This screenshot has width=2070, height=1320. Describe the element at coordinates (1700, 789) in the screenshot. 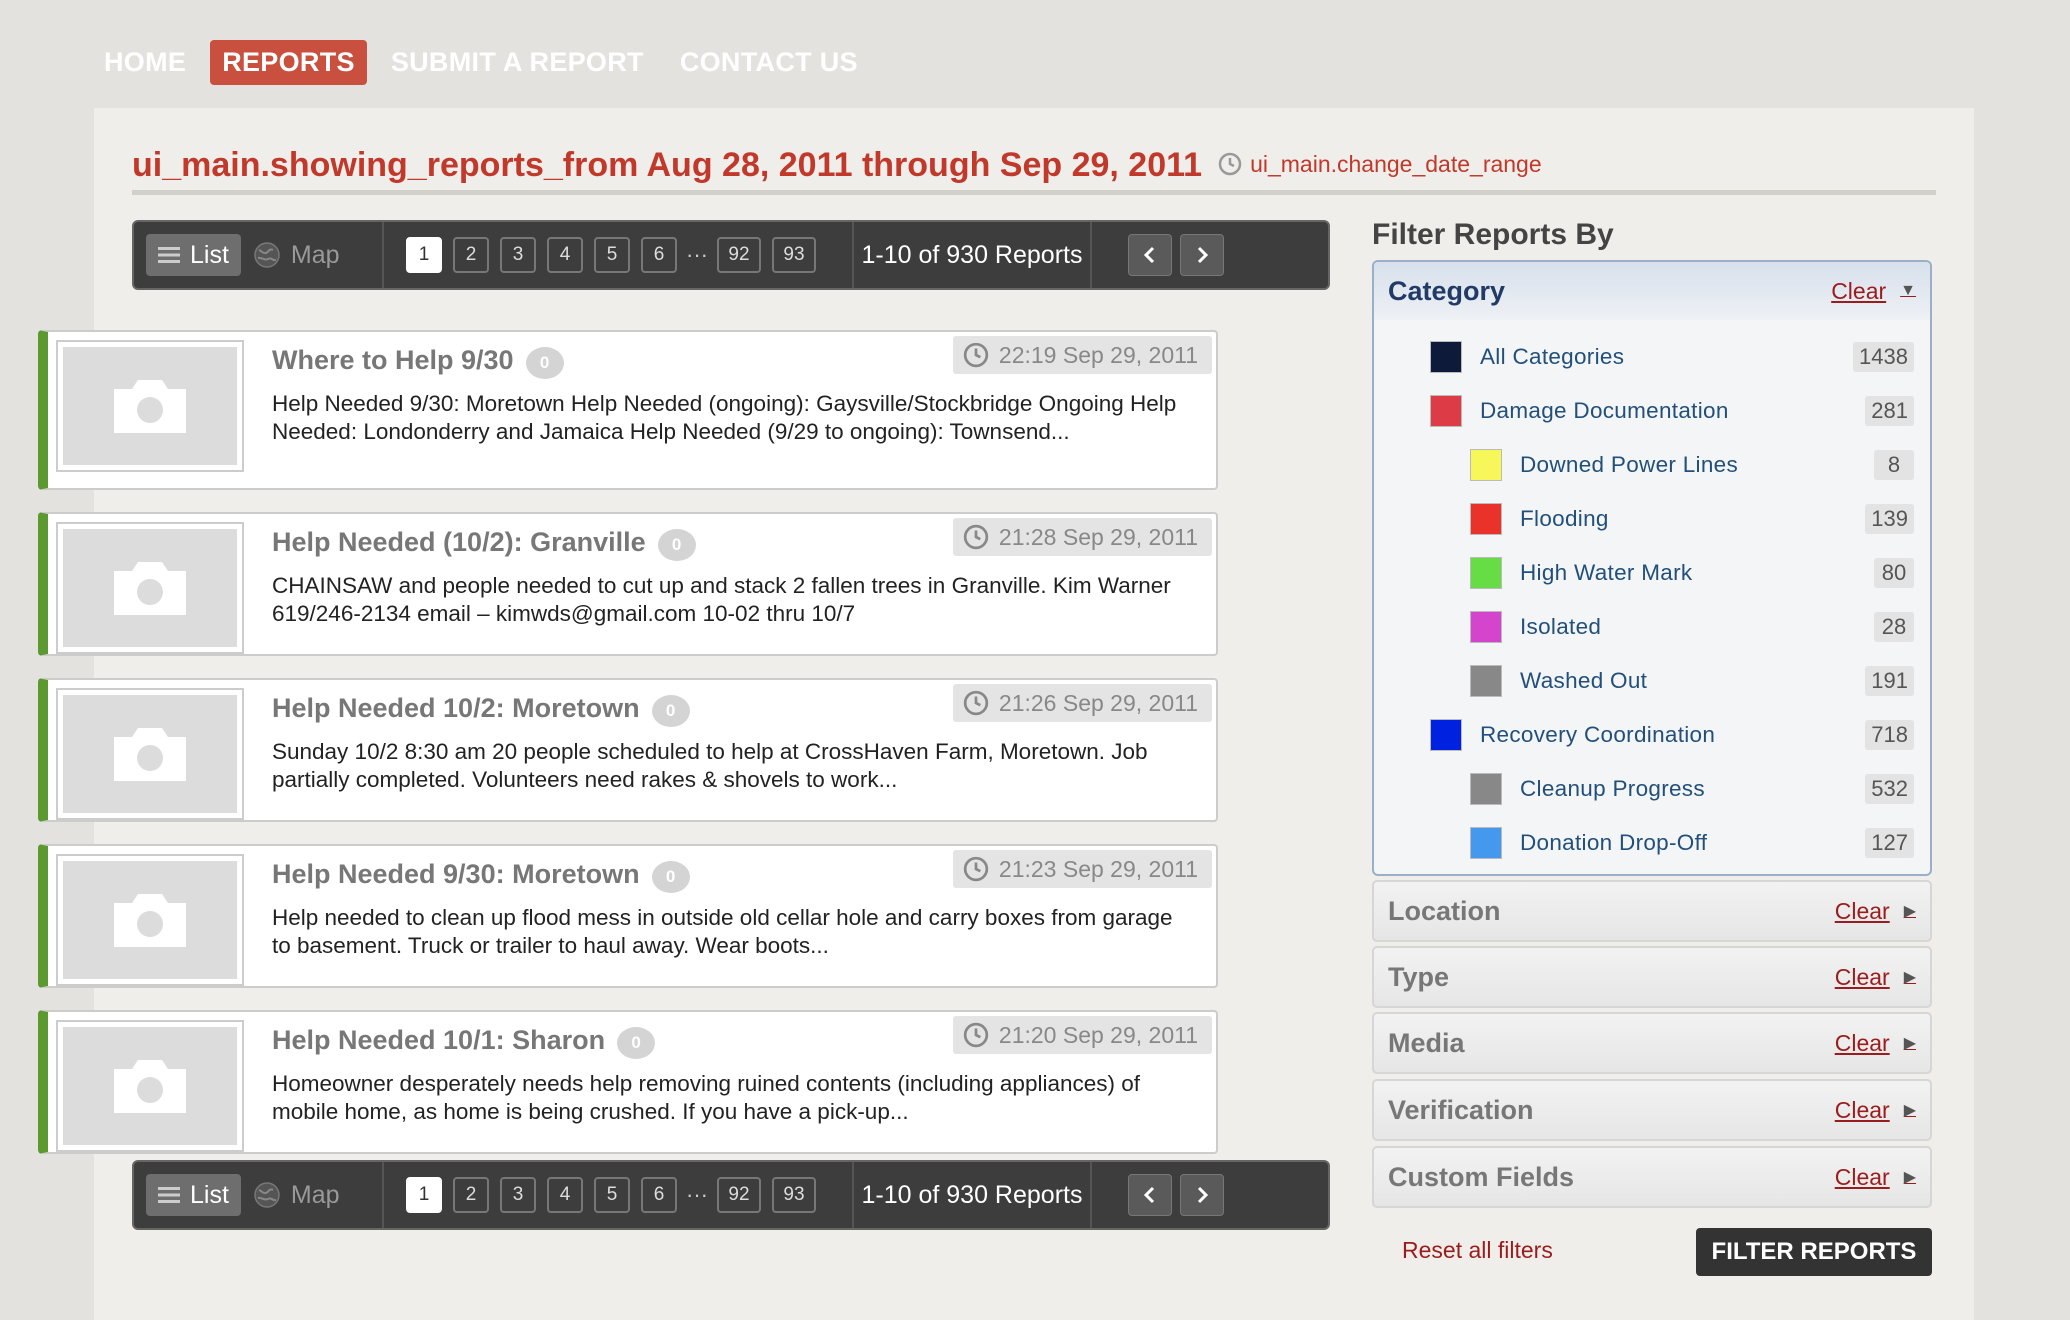

I see `category-item: Cleanup Progress 532` at that location.